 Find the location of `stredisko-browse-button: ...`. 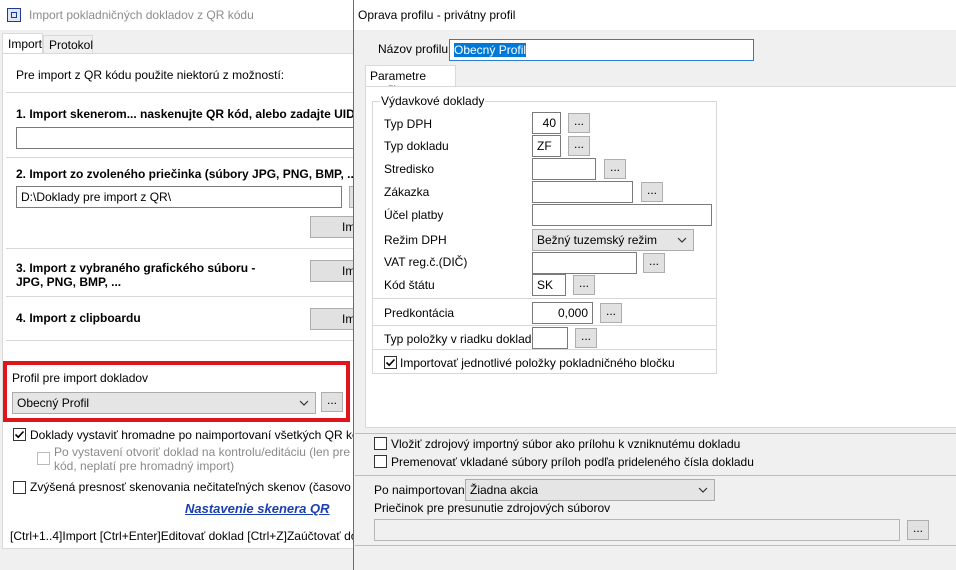

stredisko-browse-button: ... is located at coordinates (615, 169).